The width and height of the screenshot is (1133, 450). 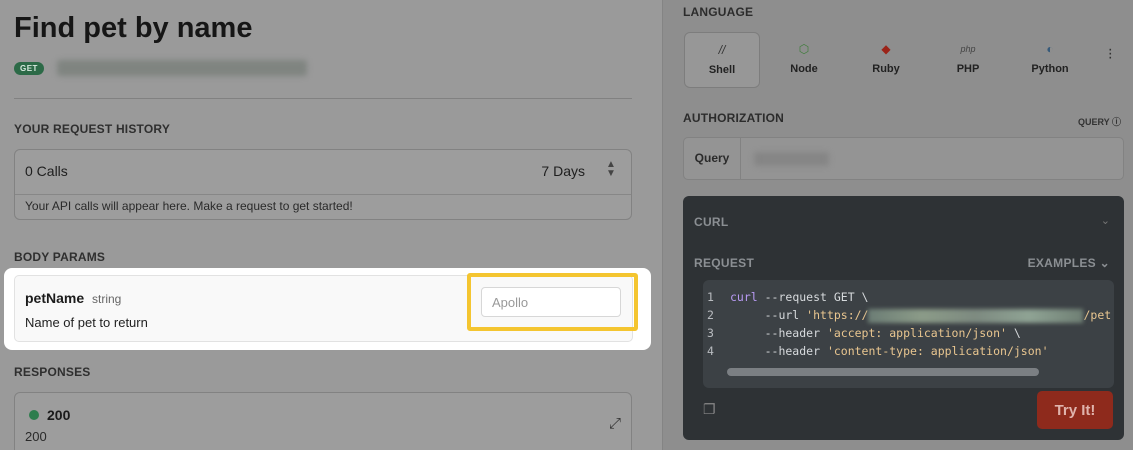 I want to click on request-history-label: YOUR REQUEST HISTORY, so click(x=92, y=129).